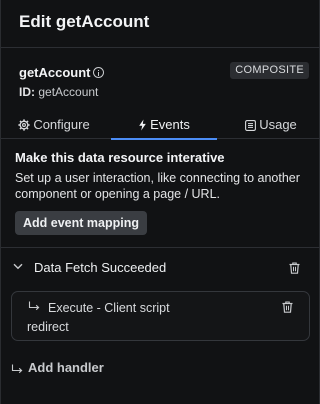  What do you see at coordinates (24, 125) in the screenshot?
I see `gear-icon` at bounding box center [24, 125].